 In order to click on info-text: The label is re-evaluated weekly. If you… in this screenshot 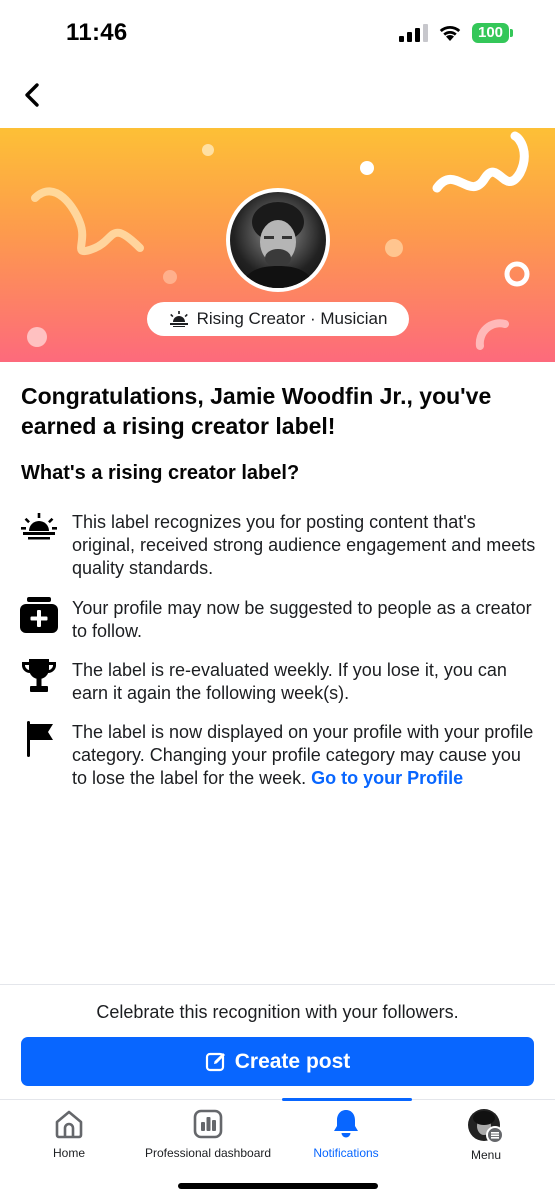, I will do `click(289, 681)`.